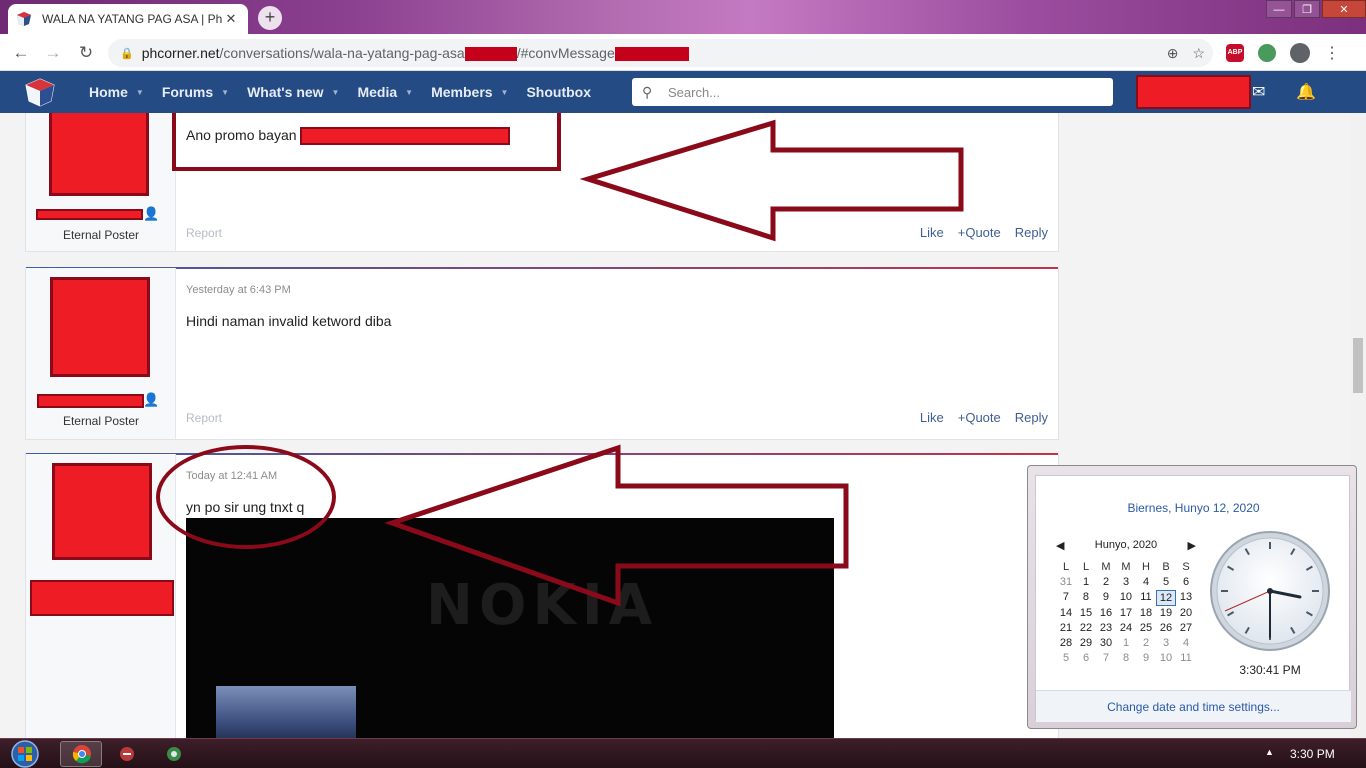 The height and width of the screenshot is (768, 1366). Describe the element at coordinates (116, 92) in the screenshot. I see `nav-home: Home ▼` at that location.